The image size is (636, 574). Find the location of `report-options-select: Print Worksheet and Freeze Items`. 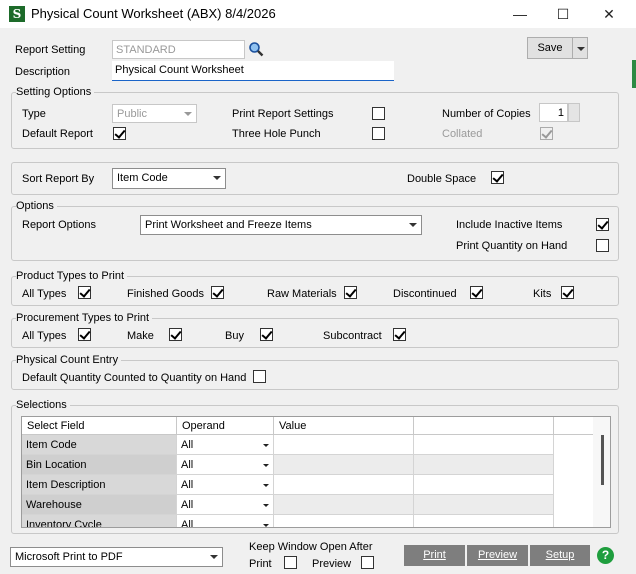

report-options-select: Print Worksheet and Freeze Items is located at coordinates (281, 225).